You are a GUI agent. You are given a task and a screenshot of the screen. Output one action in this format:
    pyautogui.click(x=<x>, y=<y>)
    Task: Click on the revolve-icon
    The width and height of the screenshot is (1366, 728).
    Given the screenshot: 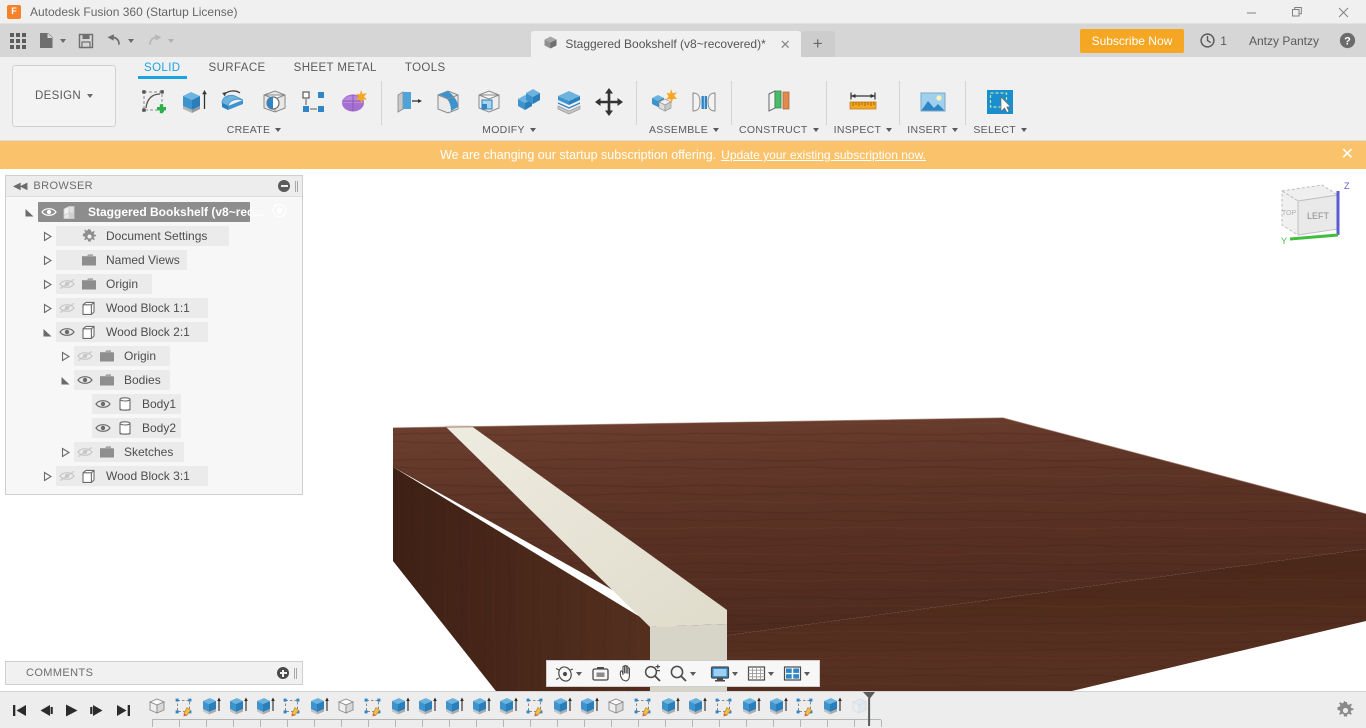 What is the action you would take?
    pyautogui.click(x=234, y=102)
    